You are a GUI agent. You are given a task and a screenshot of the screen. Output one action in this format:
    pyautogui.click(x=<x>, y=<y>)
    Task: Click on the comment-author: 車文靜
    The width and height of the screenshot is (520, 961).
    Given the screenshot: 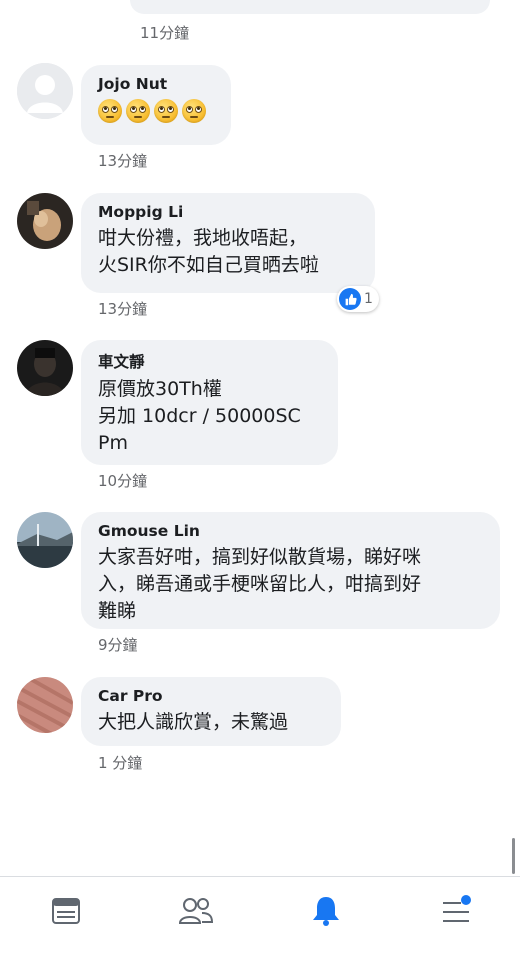 What is the action you would take?
    pyautogui.click(x=210, y=361)
    